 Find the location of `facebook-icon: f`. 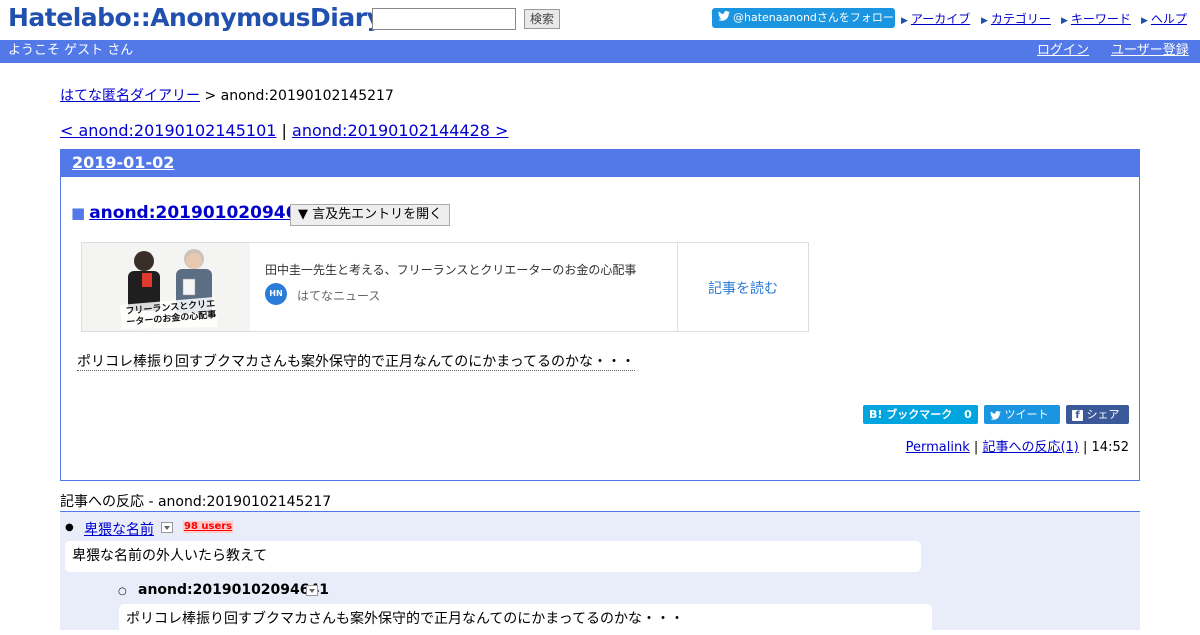

facebook-icon: f is located at coordinates (1077, 415).